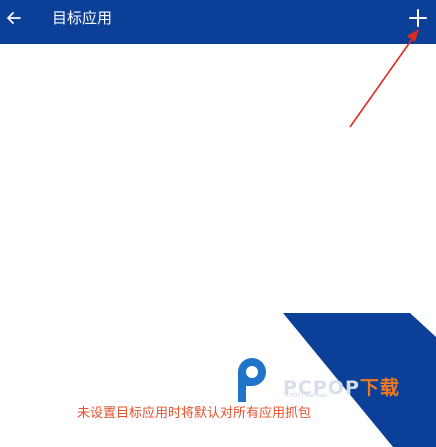 Image resolution: width=436 pixels, height=447 pixels. Describe the element at coordinates (218, 22) in the screenshot. I see `app-bar: 目标应用` at that location.